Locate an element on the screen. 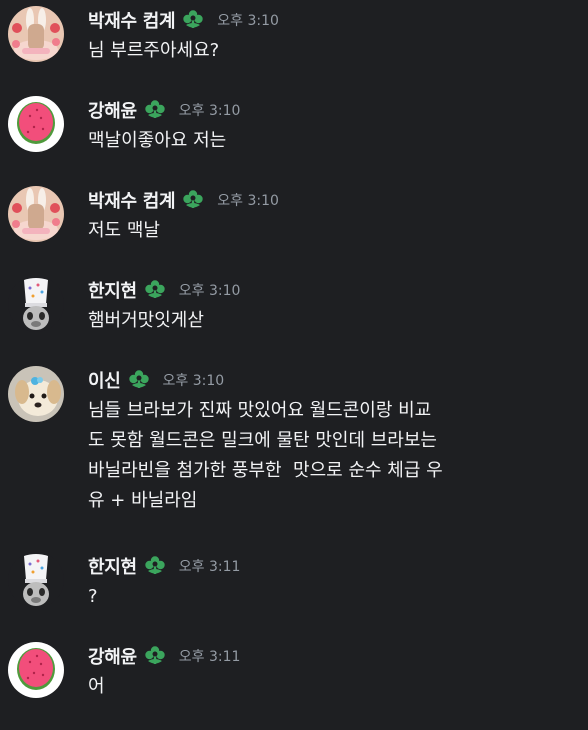 The image size is (588, 730). message-header: 한지현 오후 3:11 is located at coordinates (333, 566).